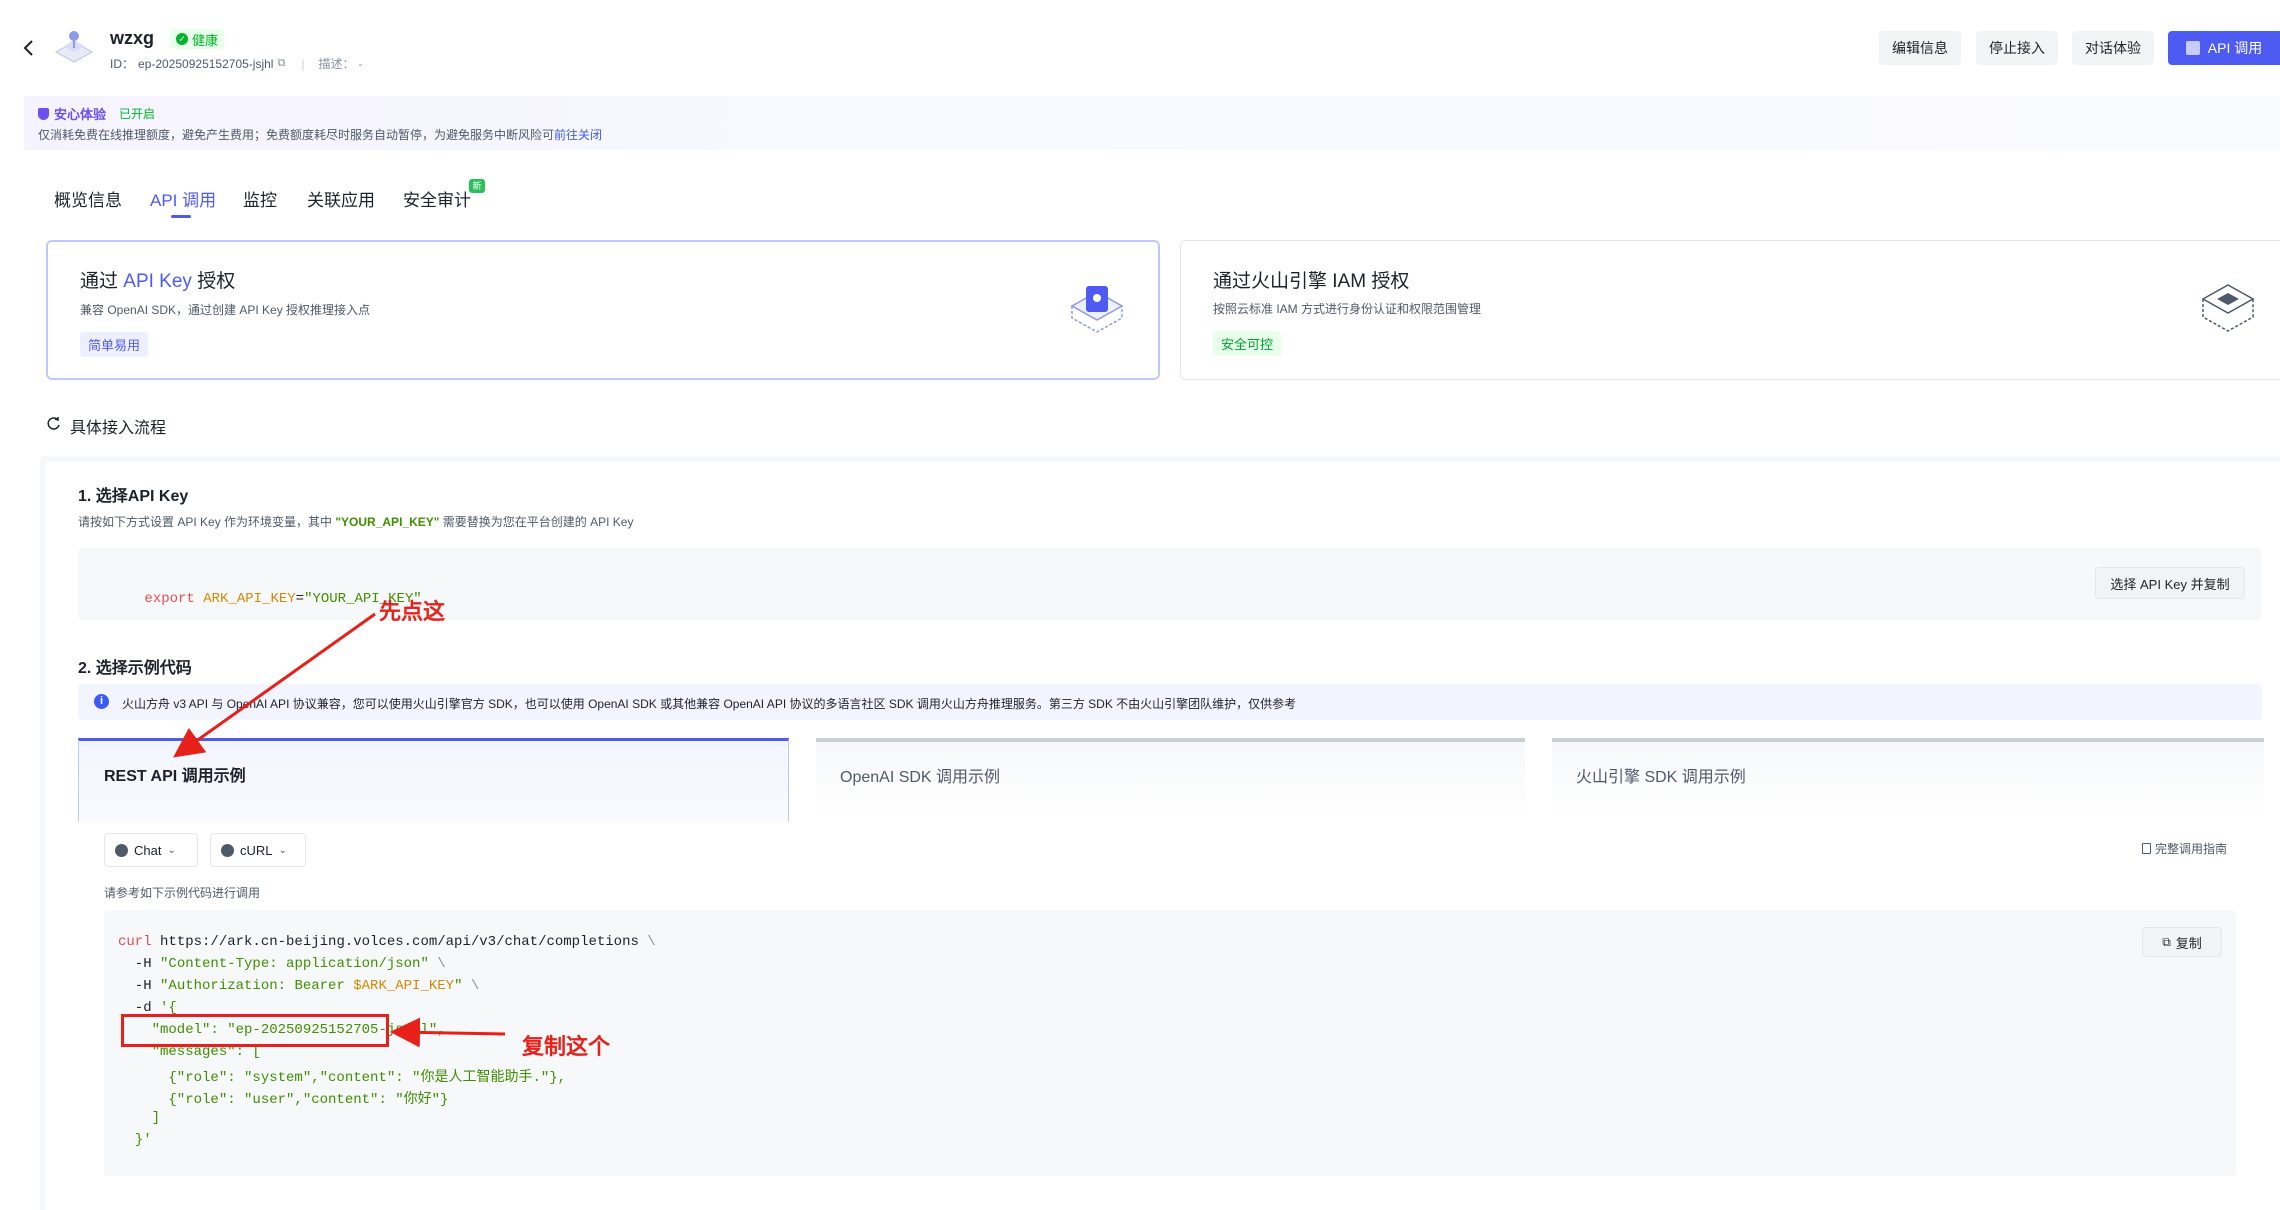 This screenshot has height=1210, width=2280. I want to click on annotation-copy-this: 复制这个, so click(566, 1046).